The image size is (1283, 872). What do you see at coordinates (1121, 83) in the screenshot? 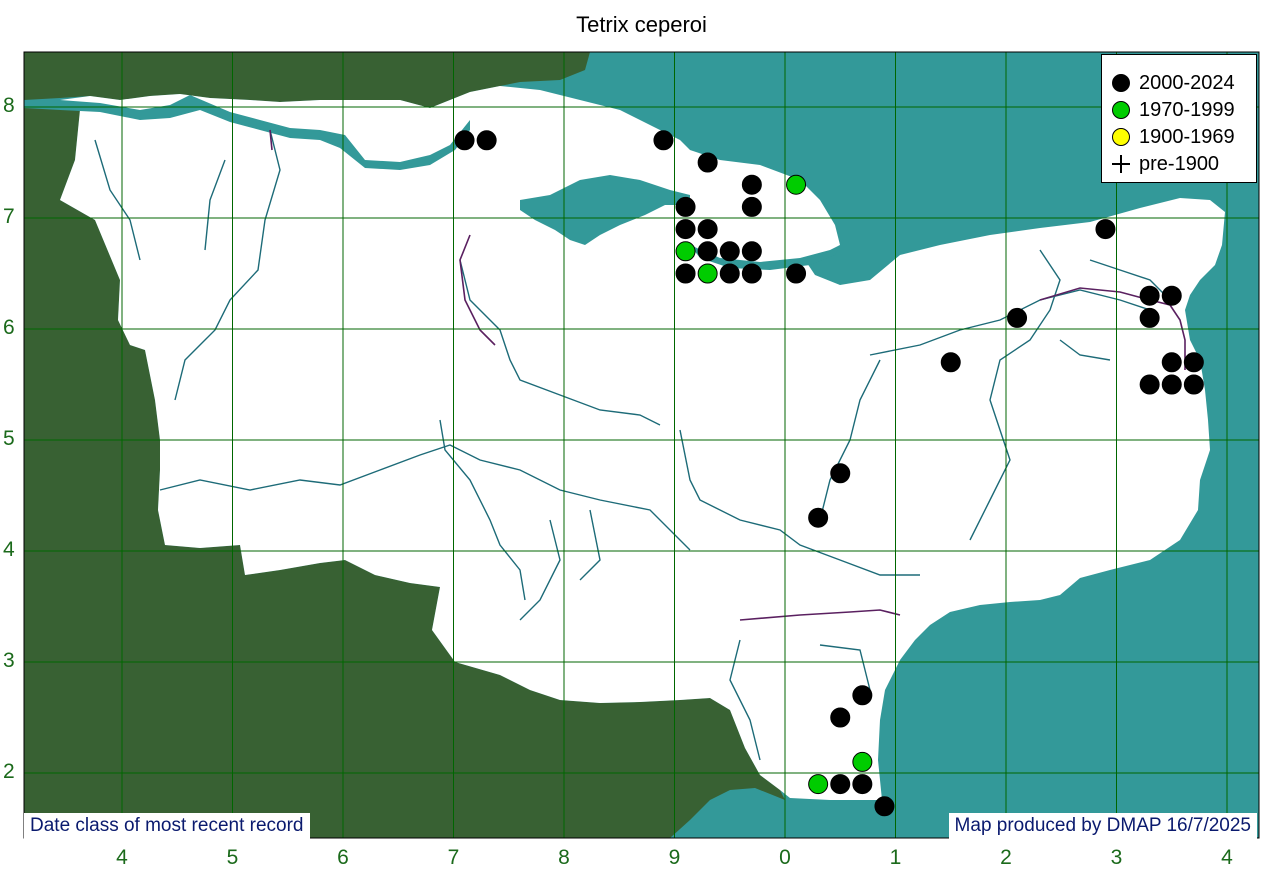
I see `black-dot-icon` at bounding box center [1121, 83].